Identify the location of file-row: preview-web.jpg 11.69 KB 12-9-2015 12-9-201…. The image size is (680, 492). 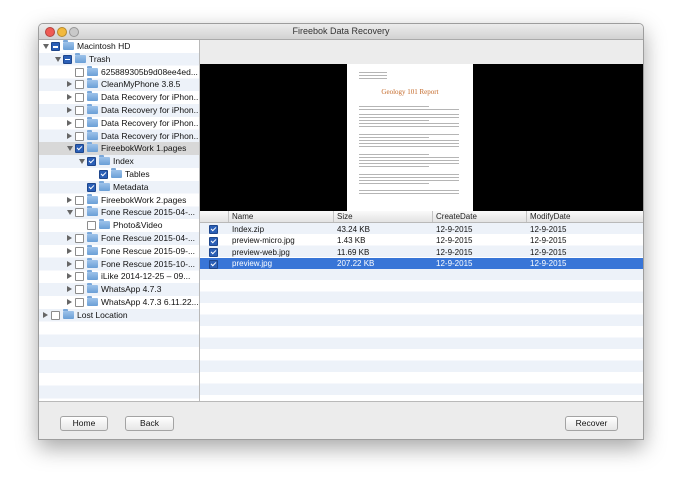
(421, 252).